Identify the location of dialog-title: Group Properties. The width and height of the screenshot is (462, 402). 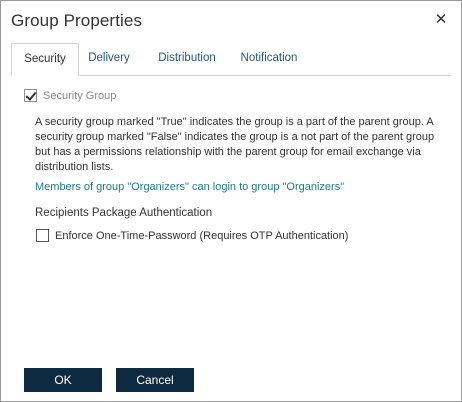
(77, 20).